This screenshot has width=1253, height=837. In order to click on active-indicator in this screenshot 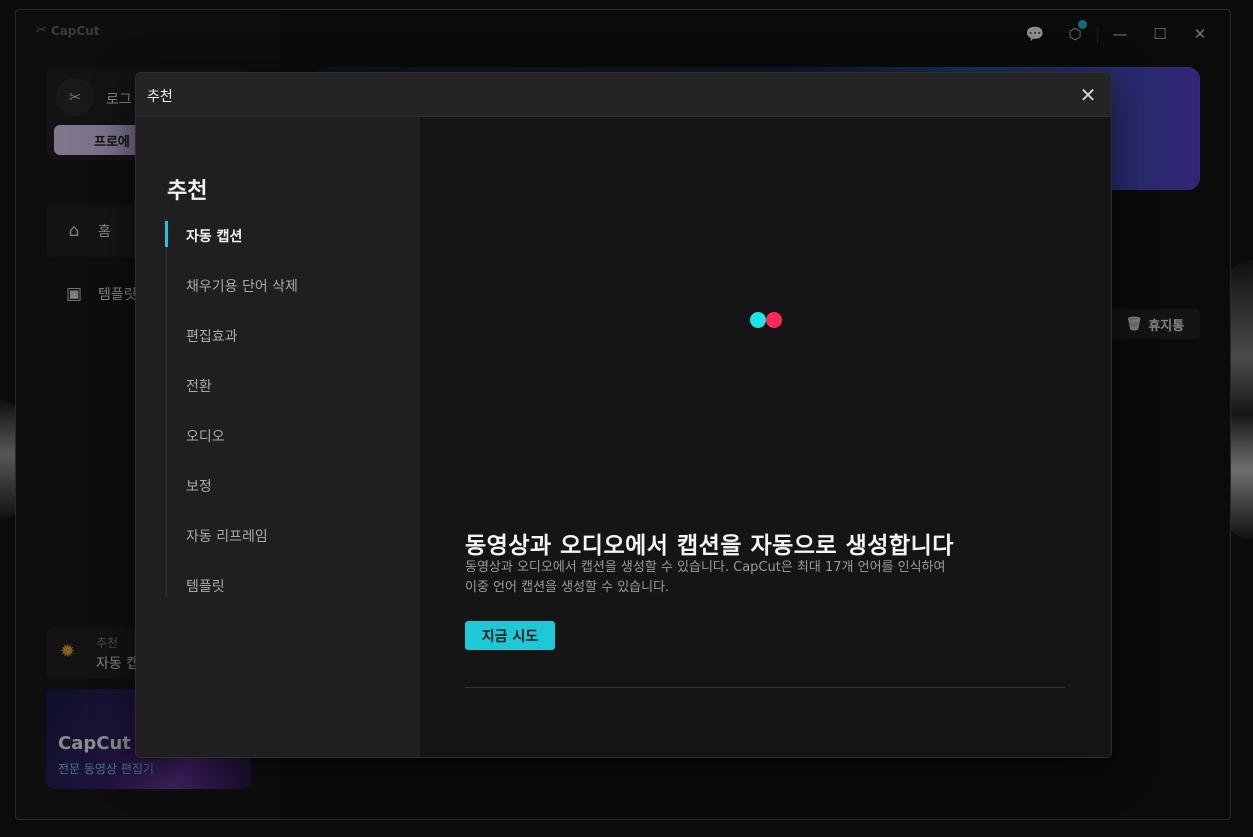, I will do `click(166, 234)`.